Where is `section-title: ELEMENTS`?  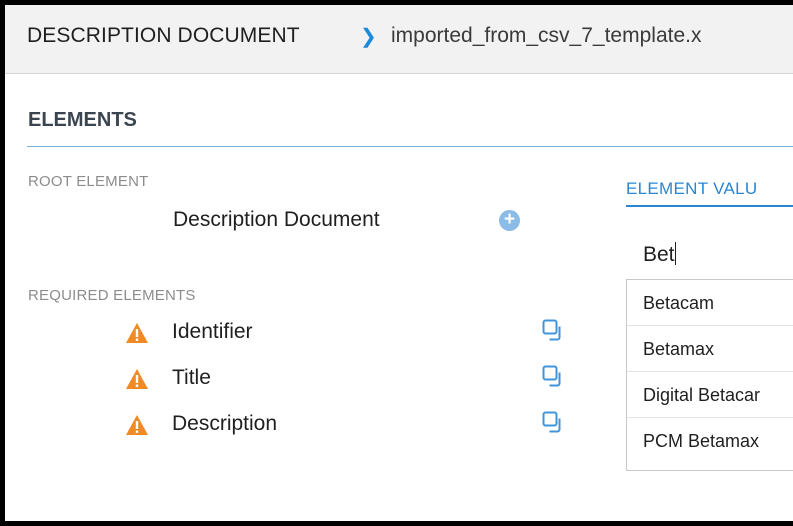 section-title: ELEMENTS is located at coordinates (82, 120).